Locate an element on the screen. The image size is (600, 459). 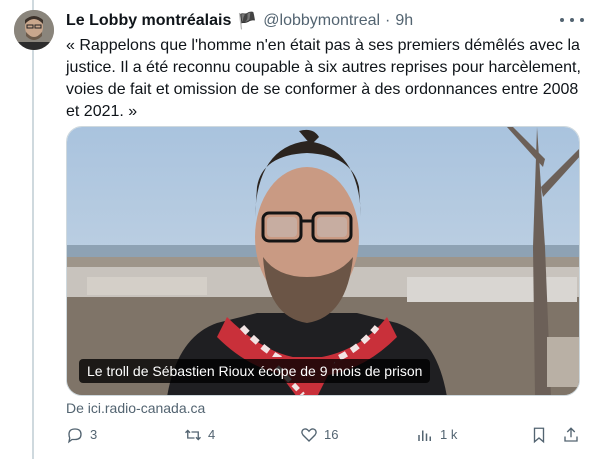
avatar is located at coordinates (34, 30).